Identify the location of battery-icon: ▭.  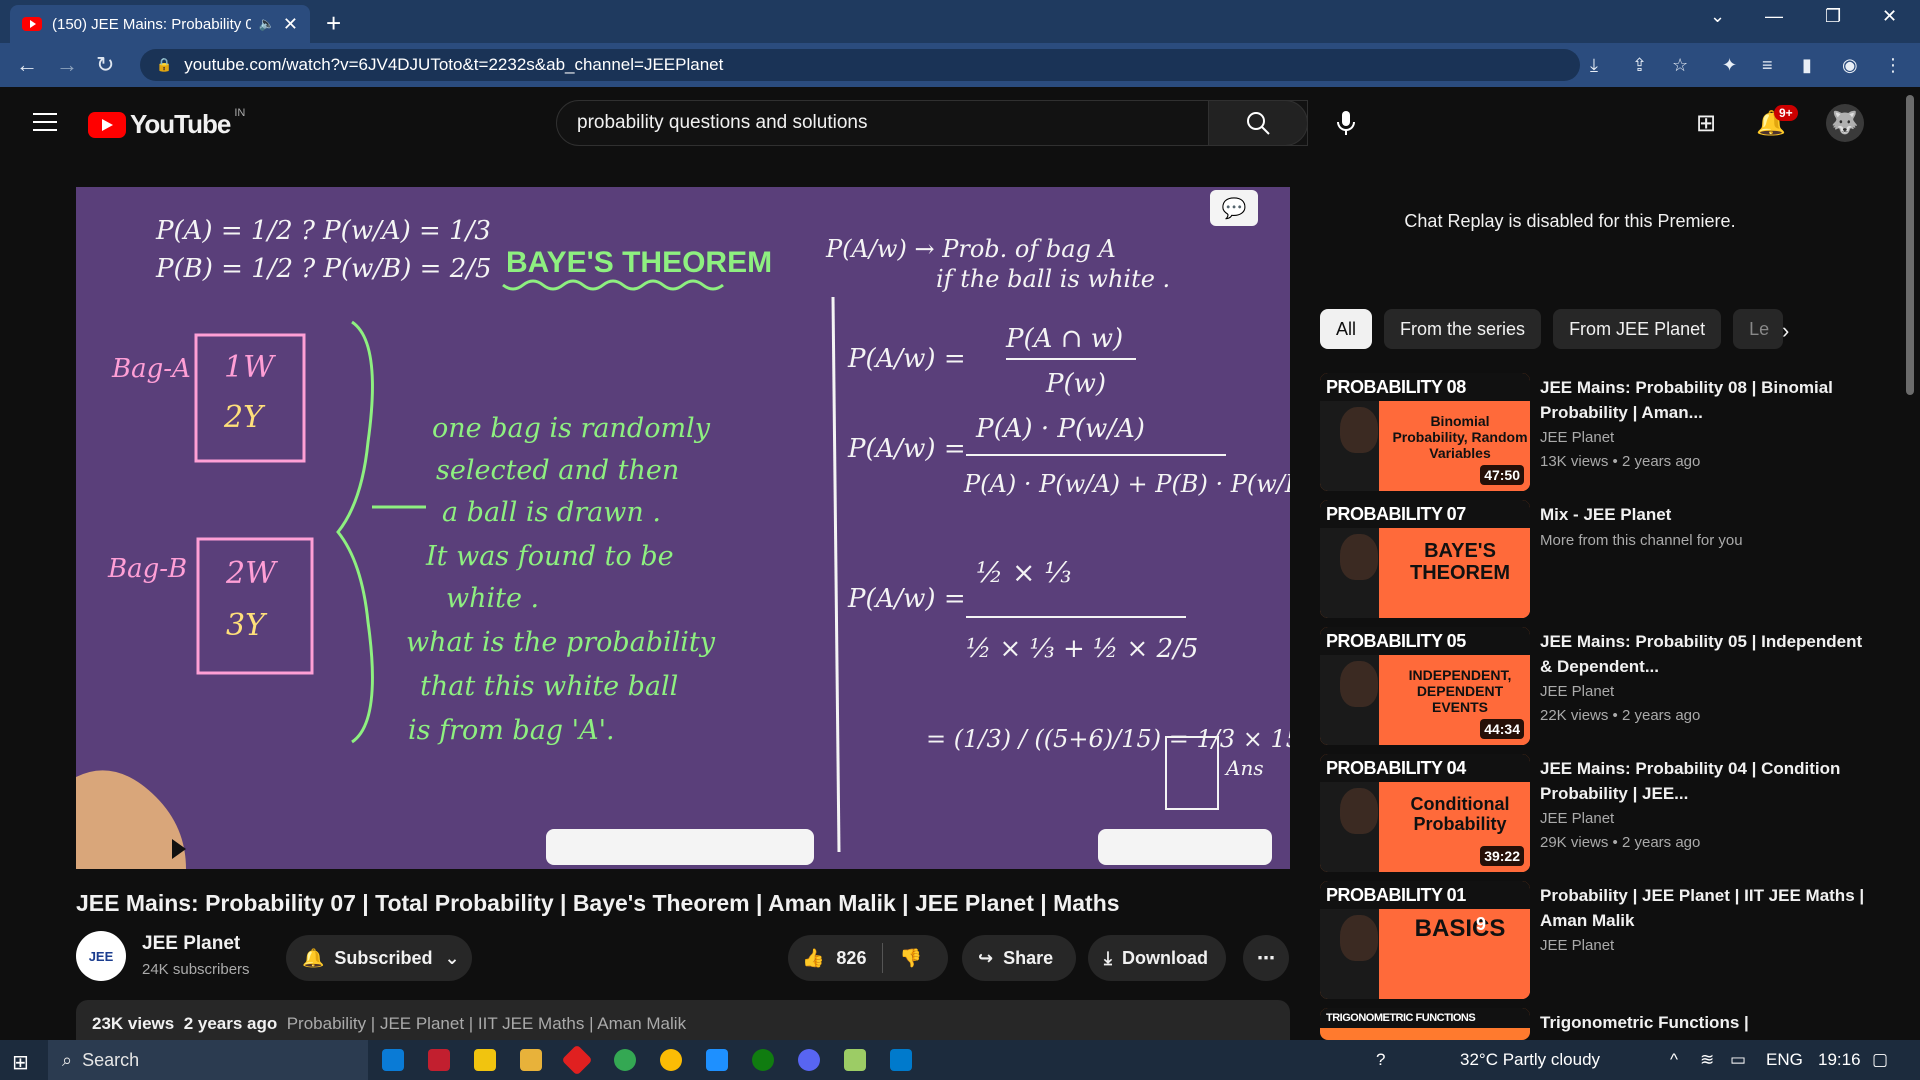
(1738, 1060).